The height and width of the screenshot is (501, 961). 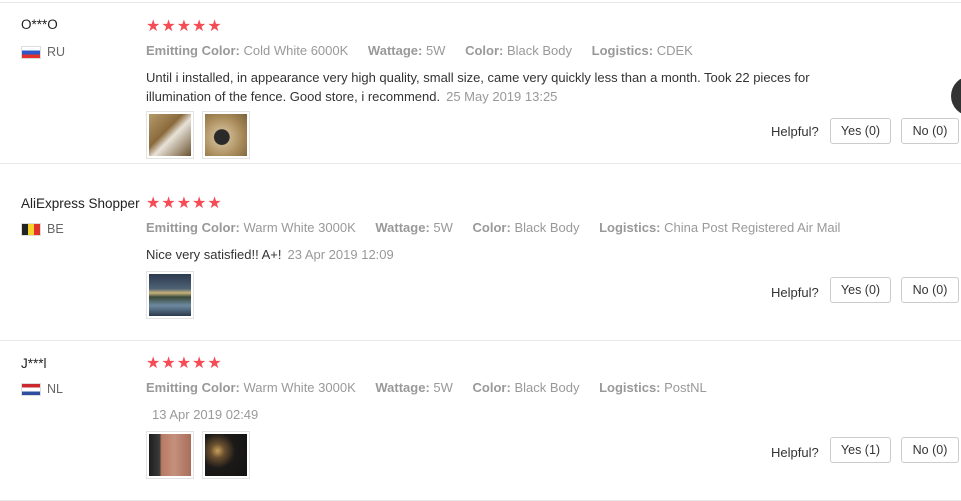 I want to click on reviewer-country: RU, so click(x=43, y=52).